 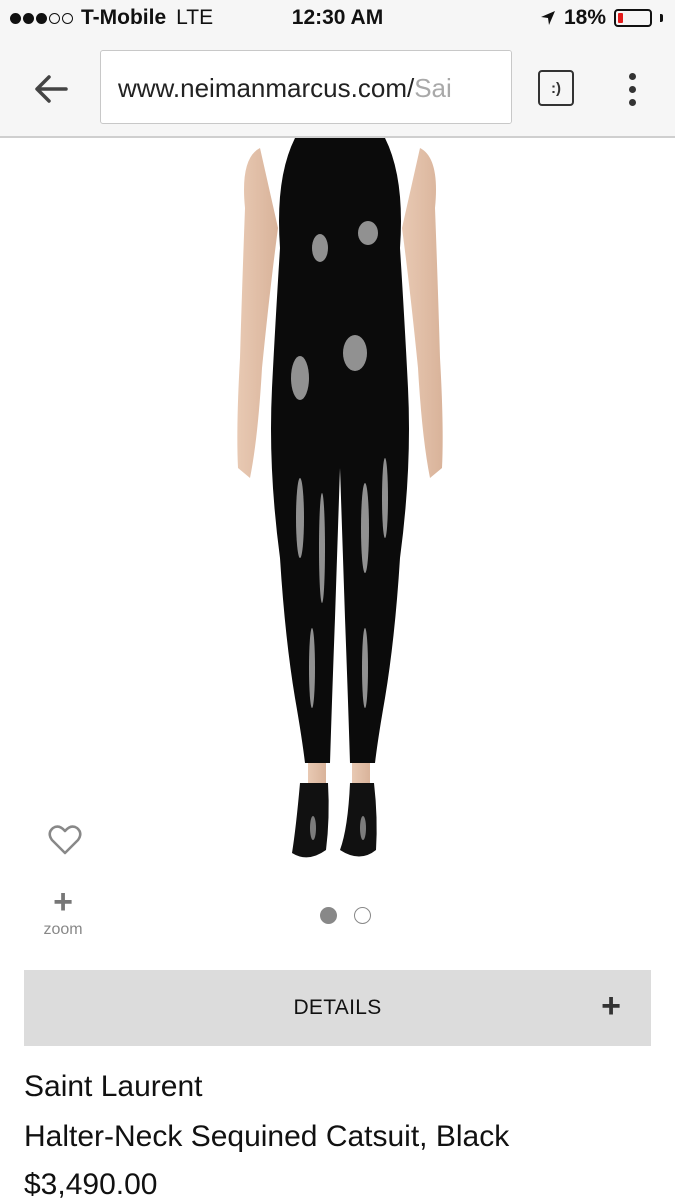 What do you see at coordinates (633, 18) in the screenshot?
I see `battery-icon` at bounding box center [633, 18].